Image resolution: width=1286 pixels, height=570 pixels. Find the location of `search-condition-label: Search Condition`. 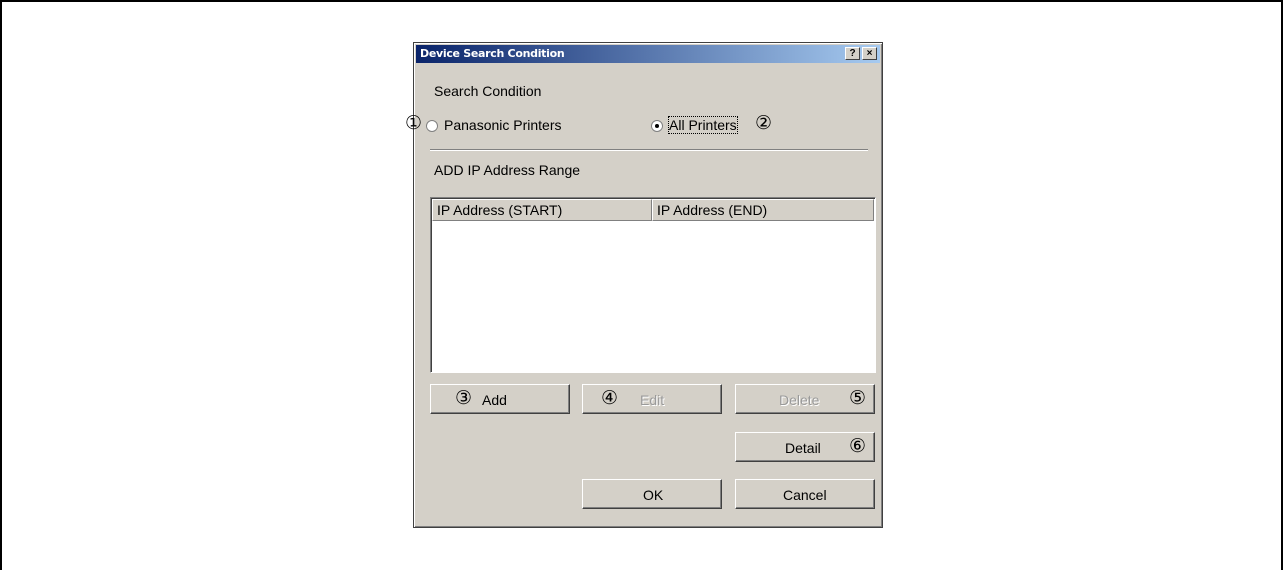

search-condition-label: Search Condition is located at coordinates (488, 91).